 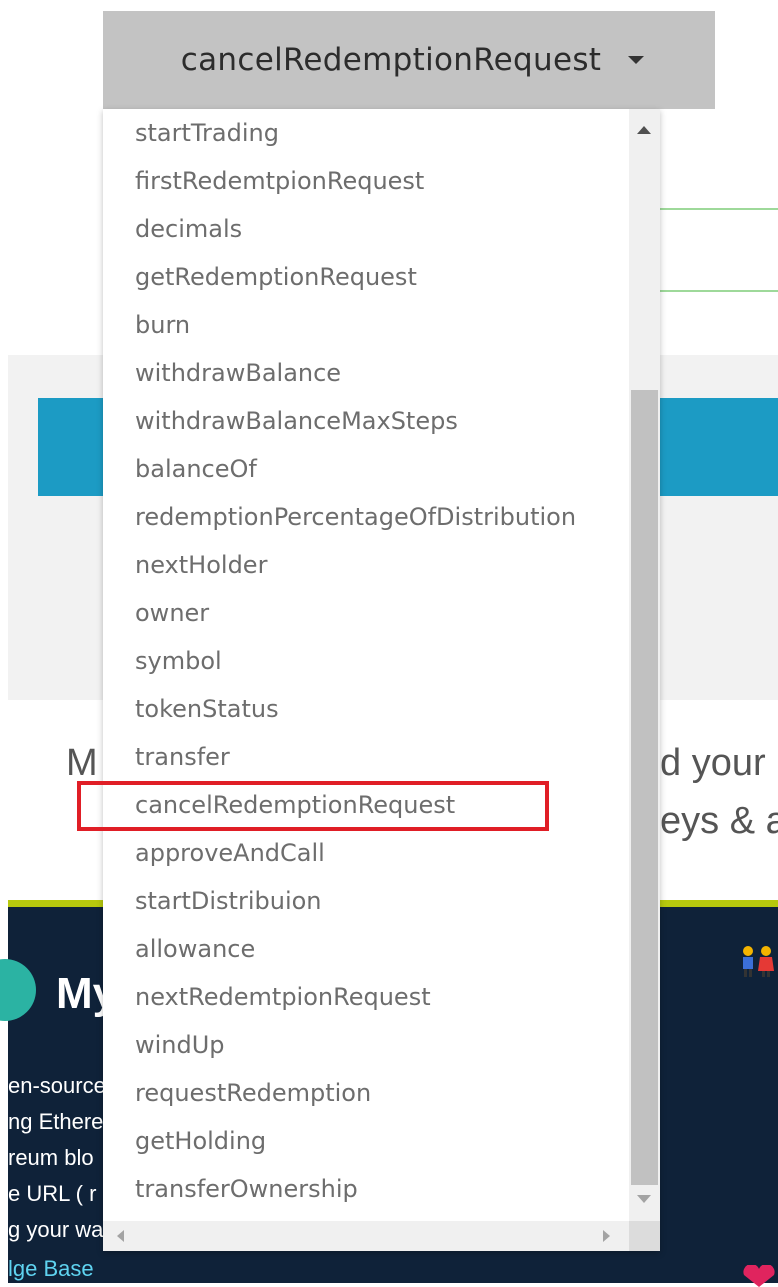 What do you see at coordinates (182, 757) in the screenshot?
I see `dropdown-option: transfer` at bounding box center [182, 757].